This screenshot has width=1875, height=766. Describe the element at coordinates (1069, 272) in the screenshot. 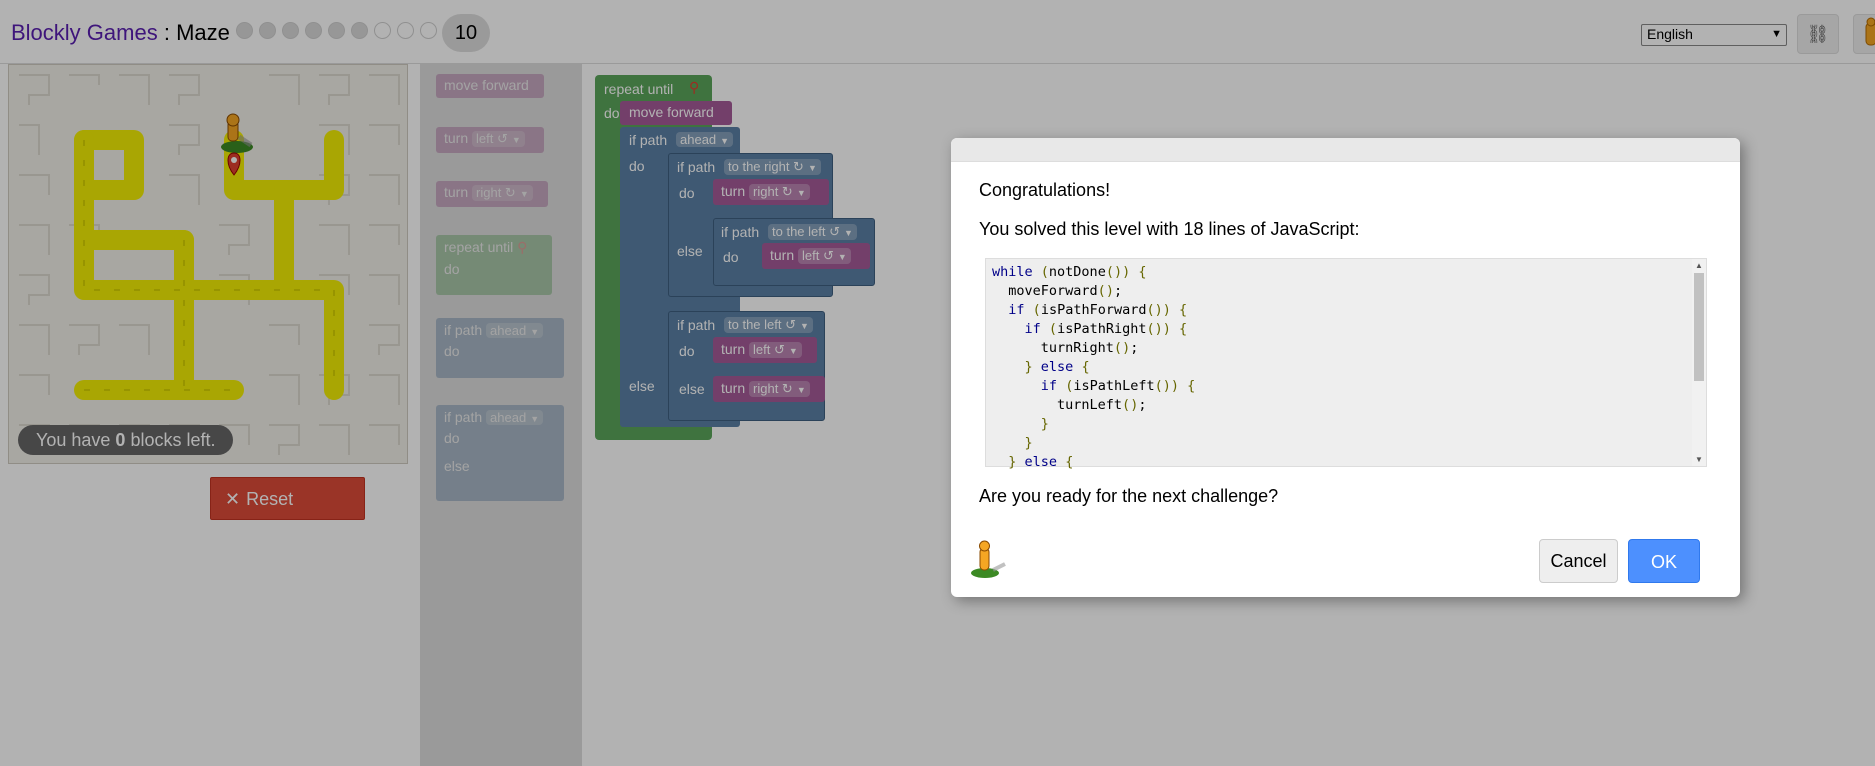

I see `code-line: while (notDone()) {` at that location.